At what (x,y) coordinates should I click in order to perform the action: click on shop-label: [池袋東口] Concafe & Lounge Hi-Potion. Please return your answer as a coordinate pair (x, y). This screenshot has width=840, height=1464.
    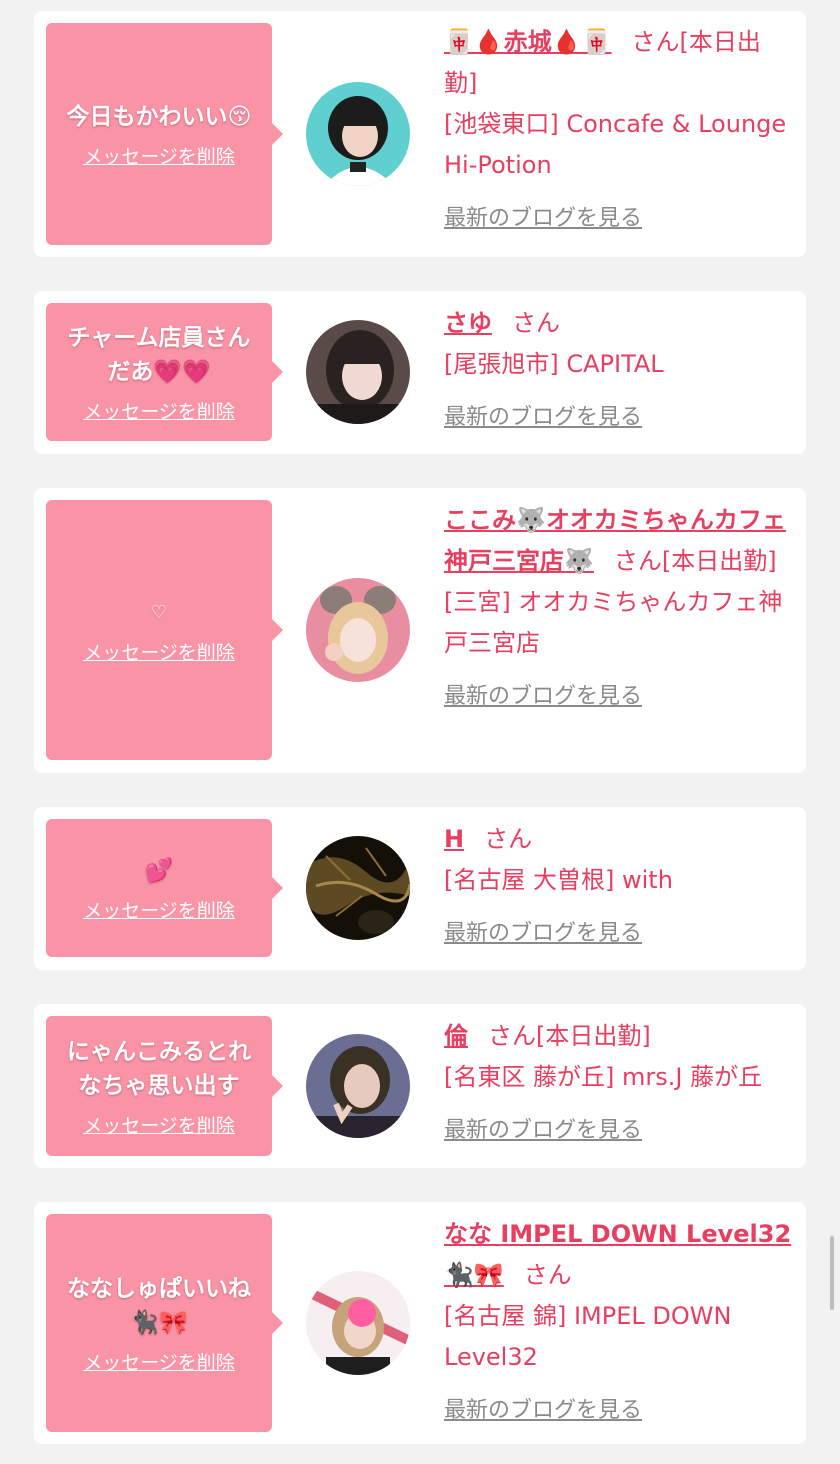
    Looking at the image, I should click on (615, 144).